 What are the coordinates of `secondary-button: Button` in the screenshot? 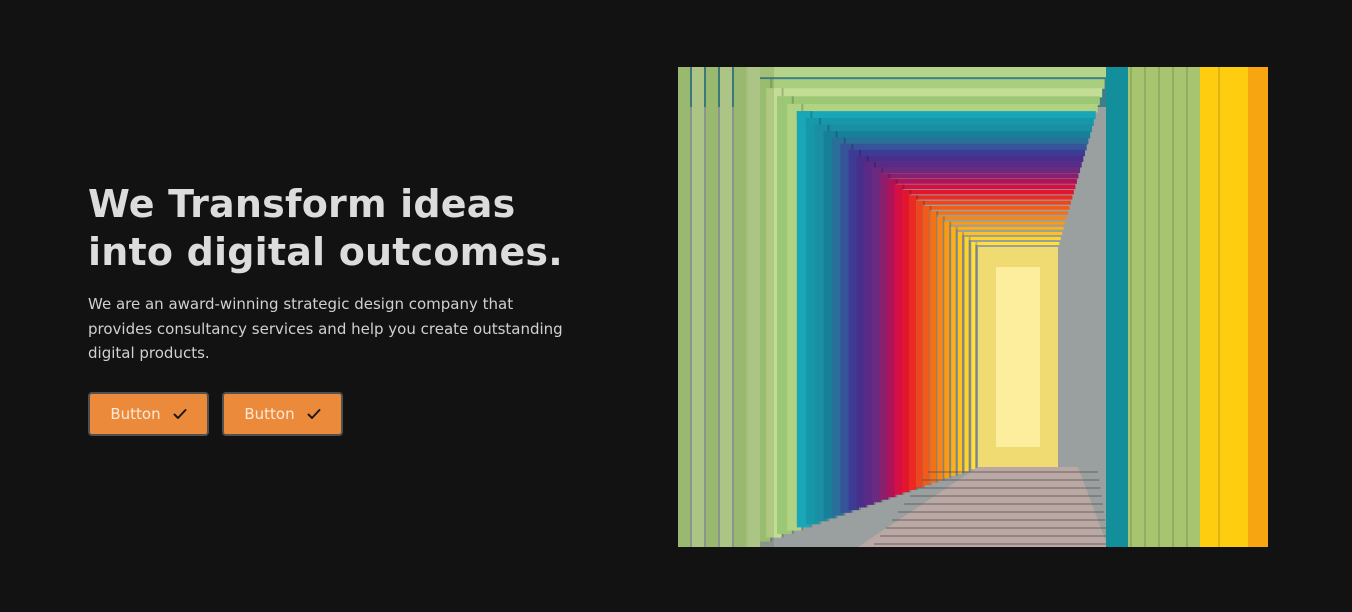 It's located at (282, 413).